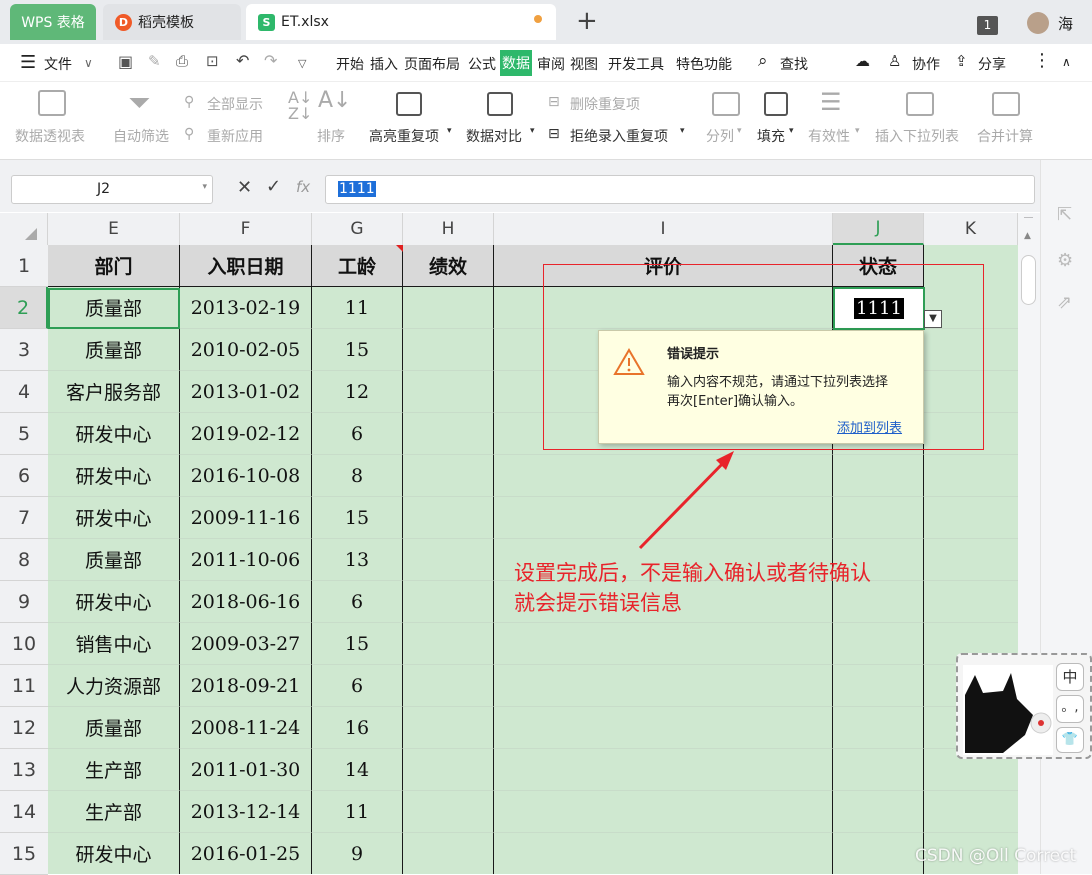 This screenshot has width=1092, height=875. What do you see at coordinates (587, 21) in the screenshot?
I see `new-tab-plus-icon: +` at bounding box center [587, 21].